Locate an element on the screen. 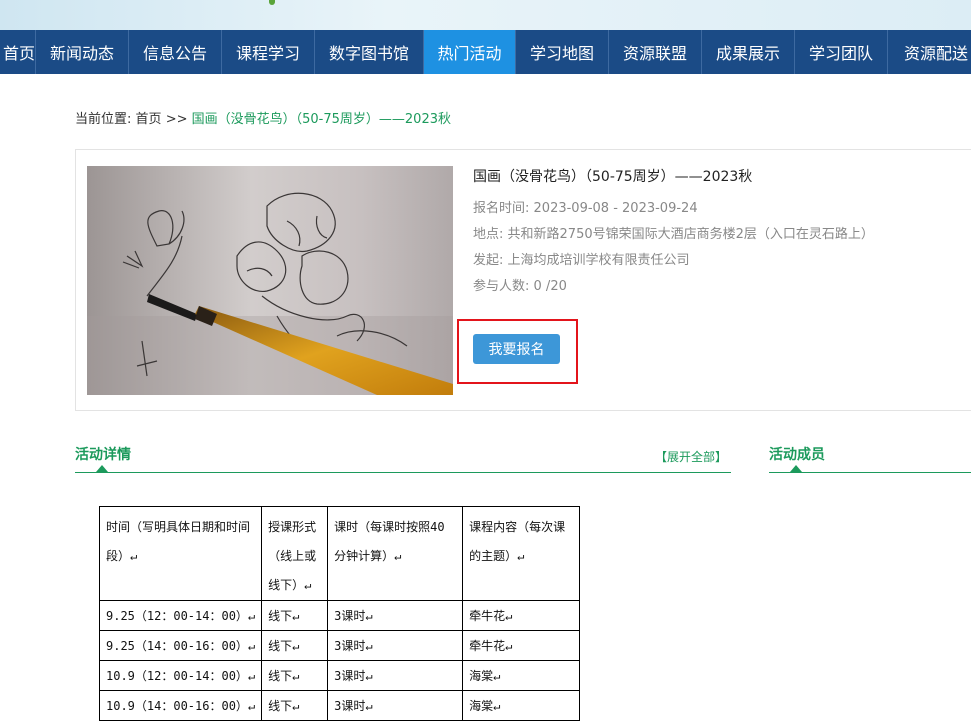  nav-item-label: 课程学习 is located at coordinates (267, 53).